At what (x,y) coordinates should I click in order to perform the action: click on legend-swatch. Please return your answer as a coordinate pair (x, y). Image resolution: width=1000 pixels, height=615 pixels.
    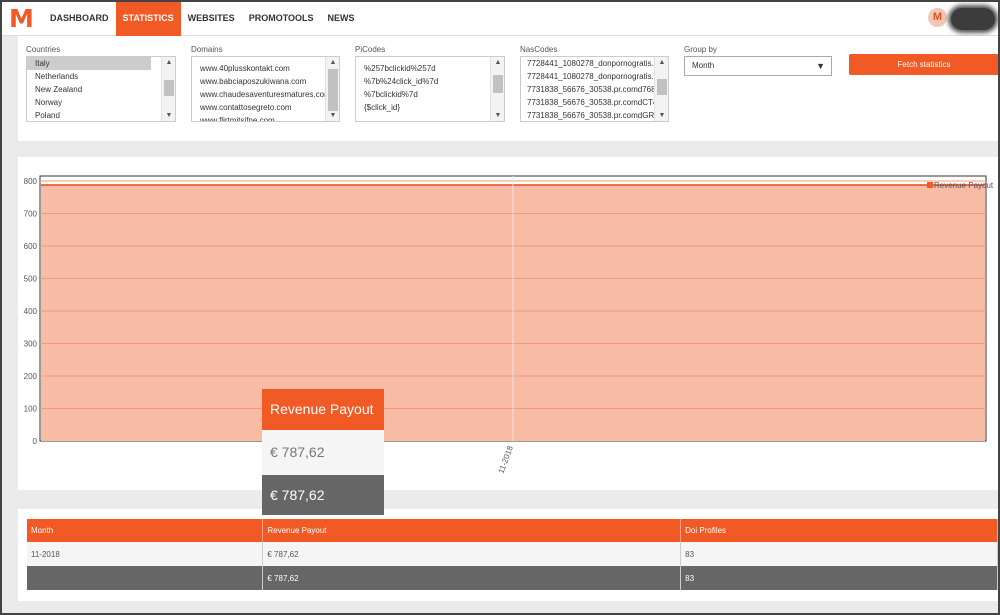
    Looking at the image, I should click on (930, 185).